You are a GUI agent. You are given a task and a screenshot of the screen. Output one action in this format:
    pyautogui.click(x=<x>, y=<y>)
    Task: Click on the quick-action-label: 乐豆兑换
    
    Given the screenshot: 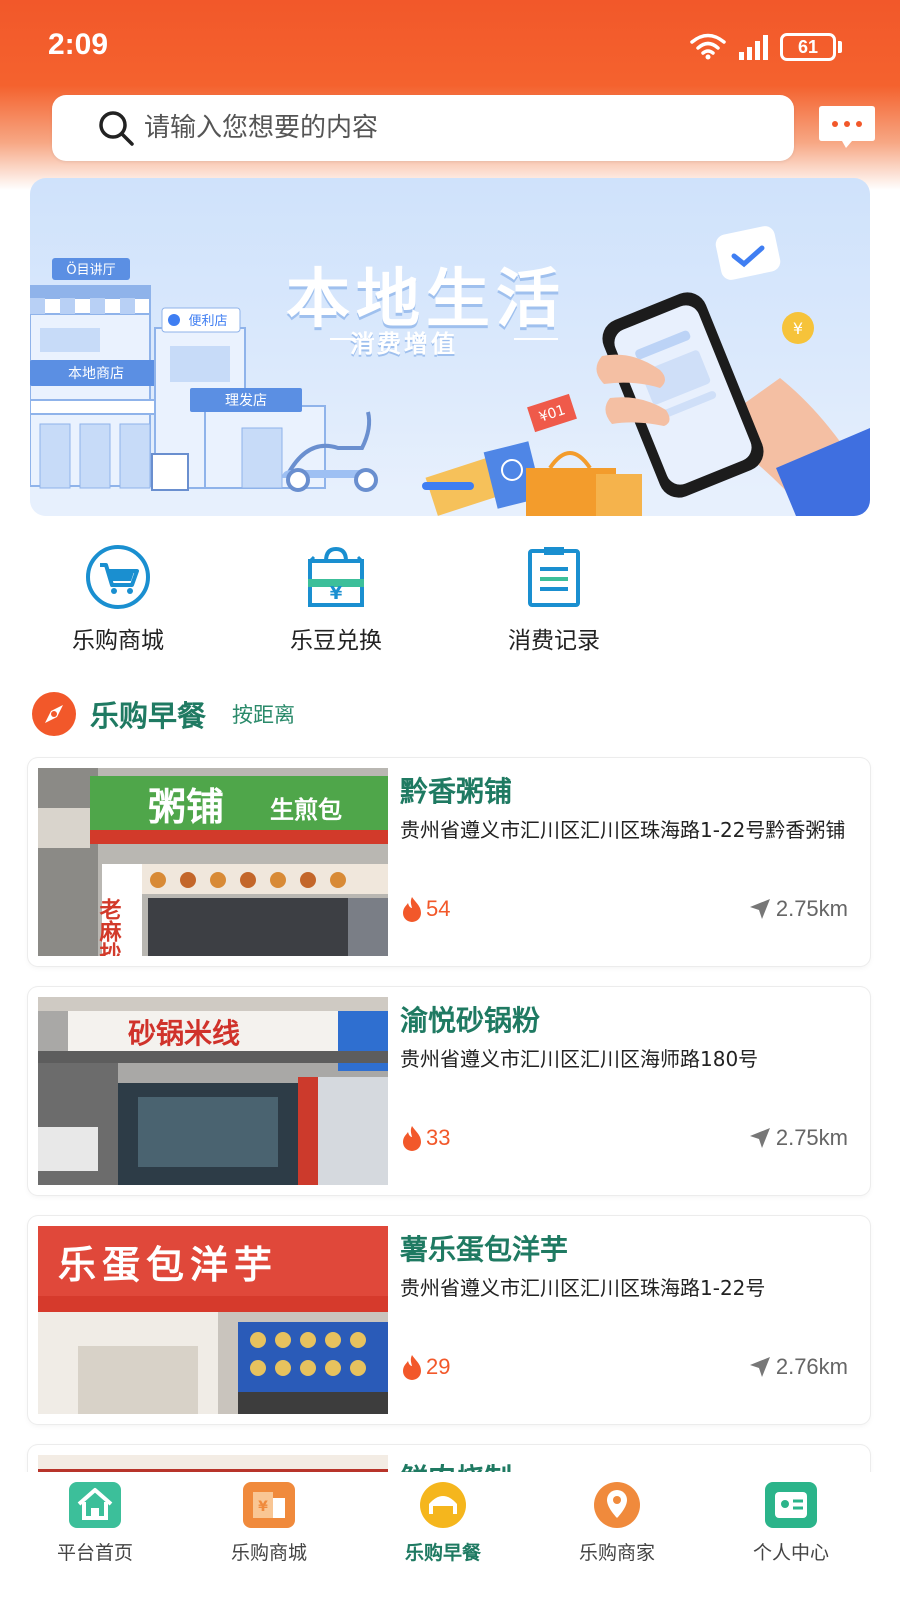 What is the action you would take?
    pyautogui.click(x=336, y=641)
    